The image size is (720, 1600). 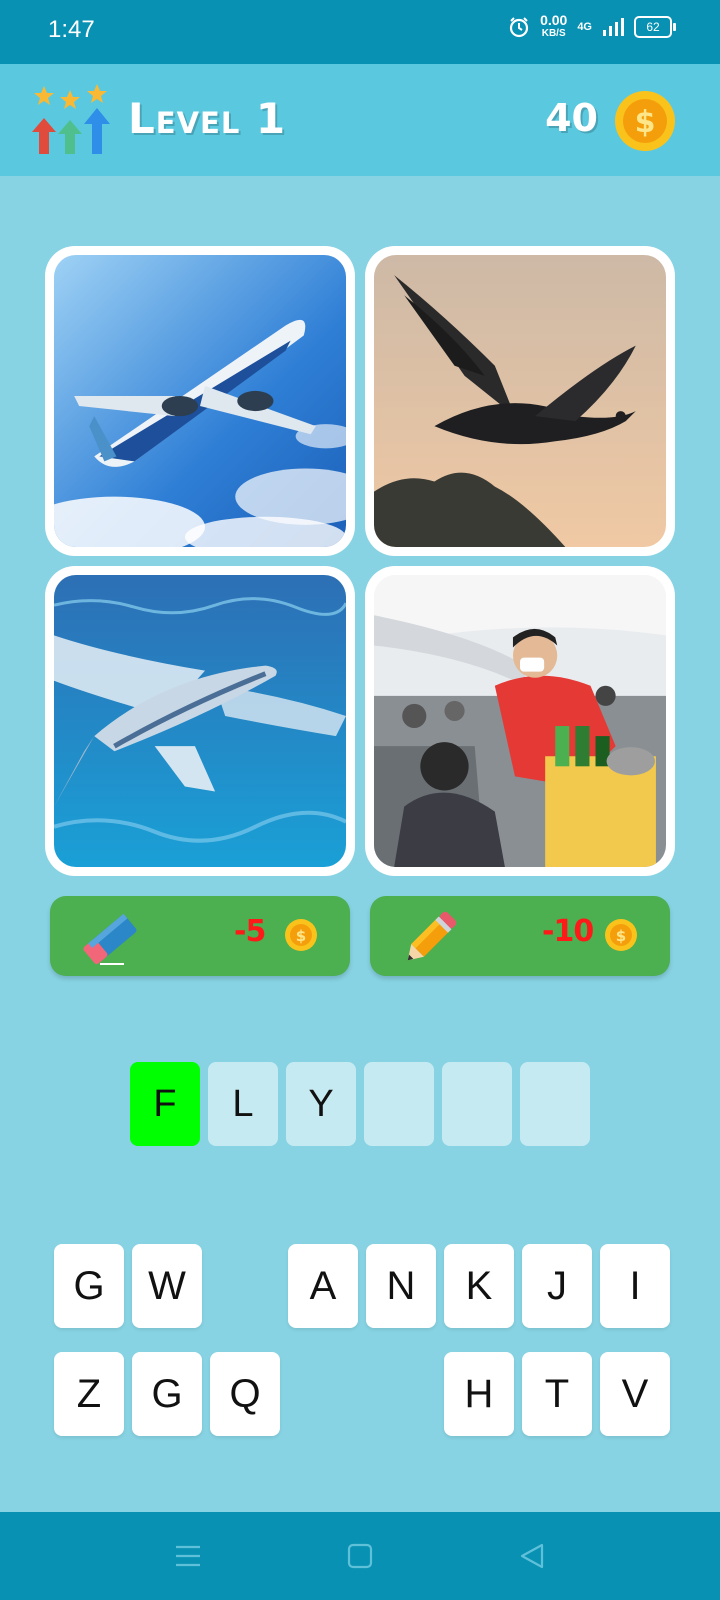 I want to click on answer-slot: F, so click(x=165, y=1104).